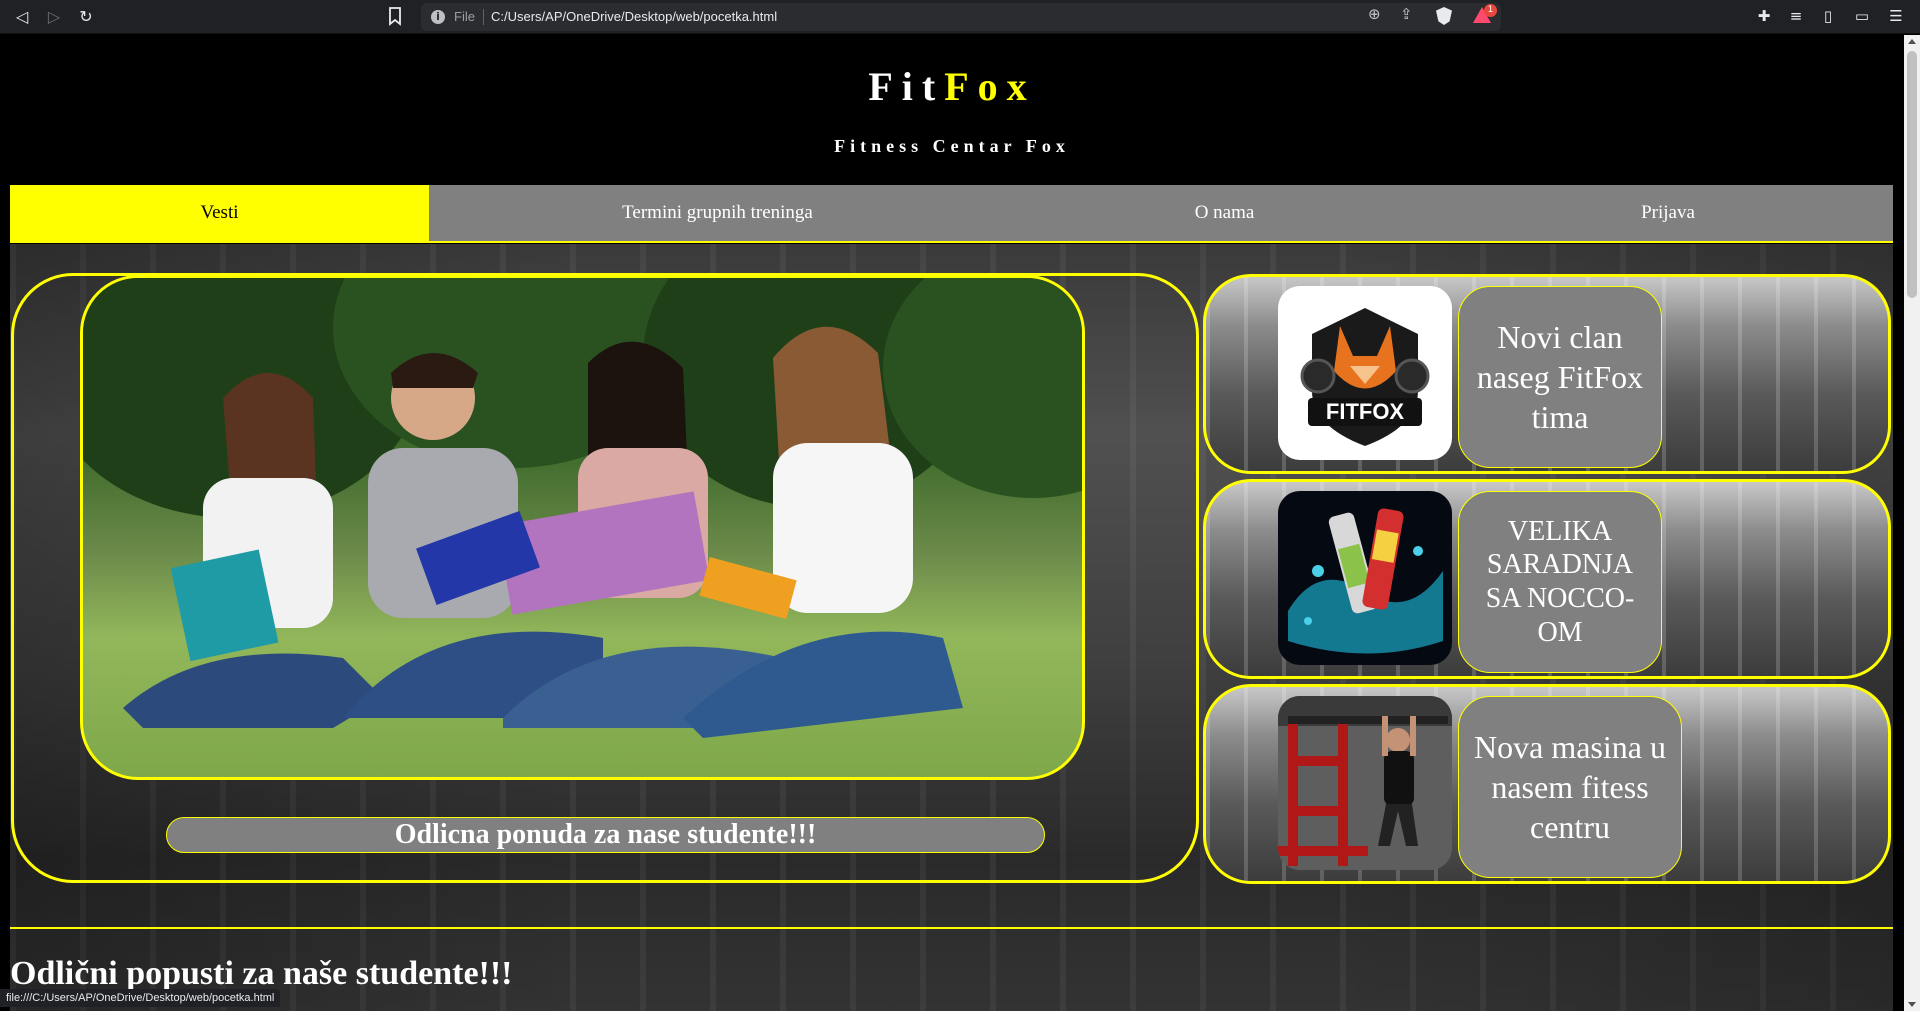  What do you see at coordinates (1560, 582) in the screenshot?
I see `news-text: VELIKA SARADNJA SA NOCCO-OM` at bounding box center [1560, 582].